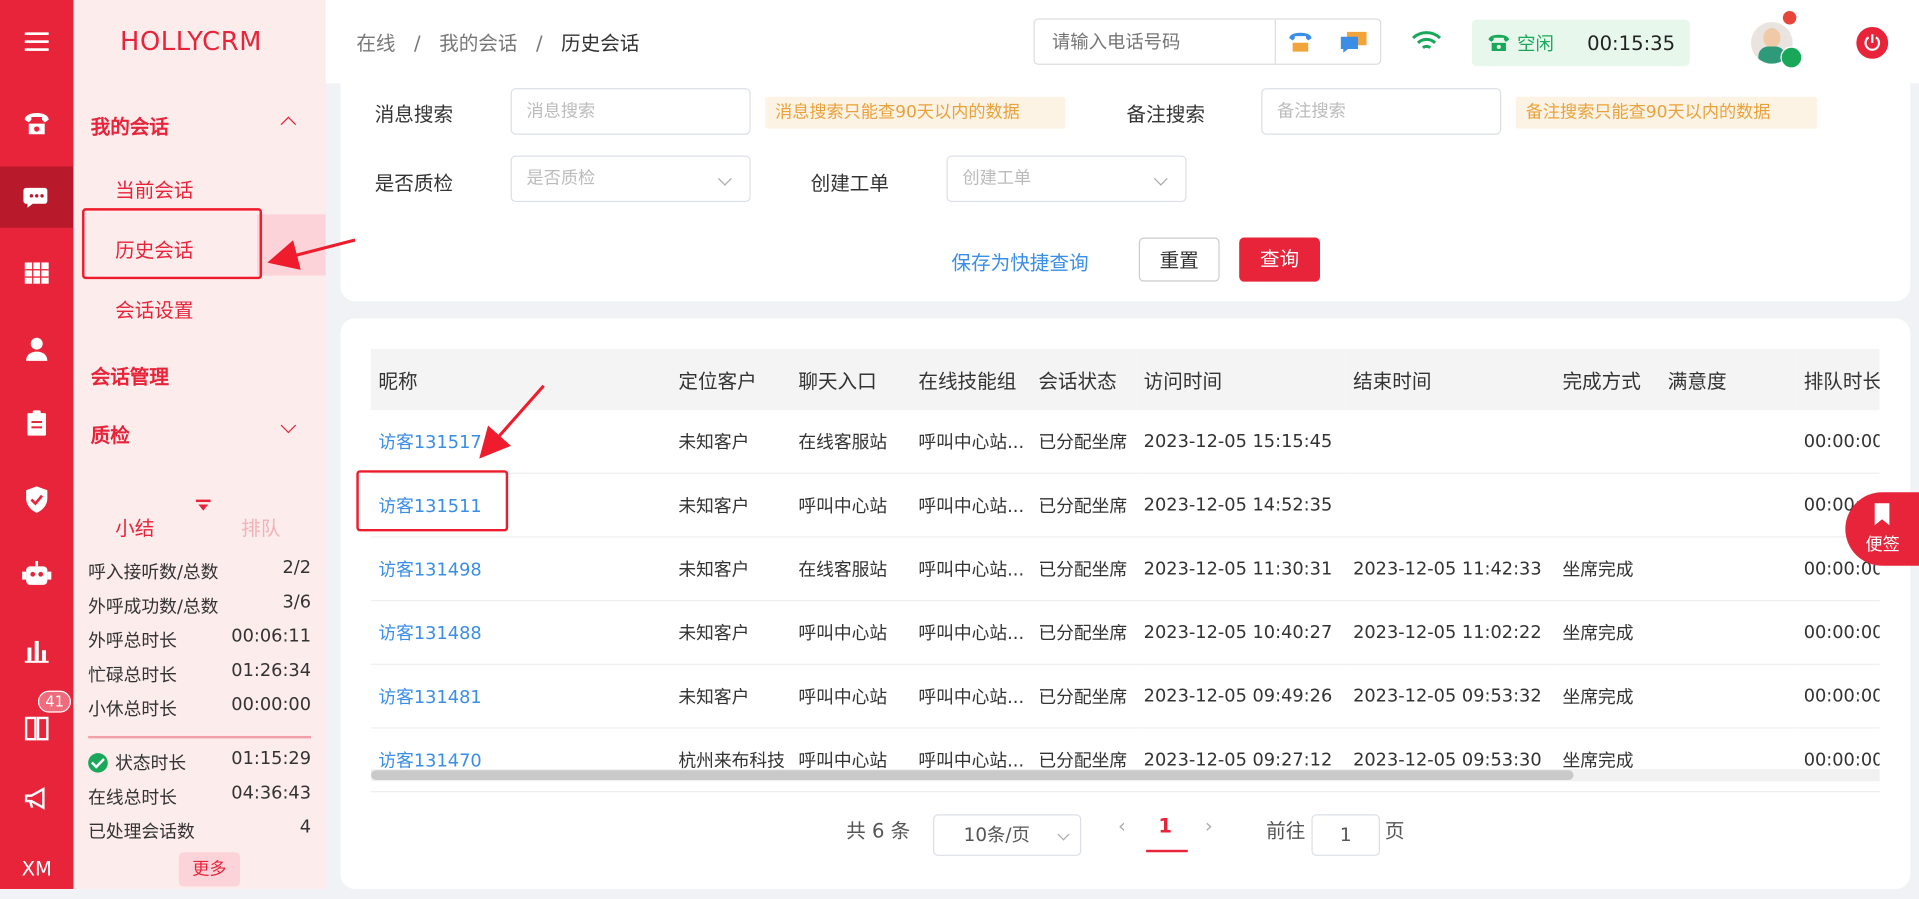  What do you see at coordinates (1838, 379) in the screenshot?
I see `col-header: 排队时长` at bounding box center [1838, 379].